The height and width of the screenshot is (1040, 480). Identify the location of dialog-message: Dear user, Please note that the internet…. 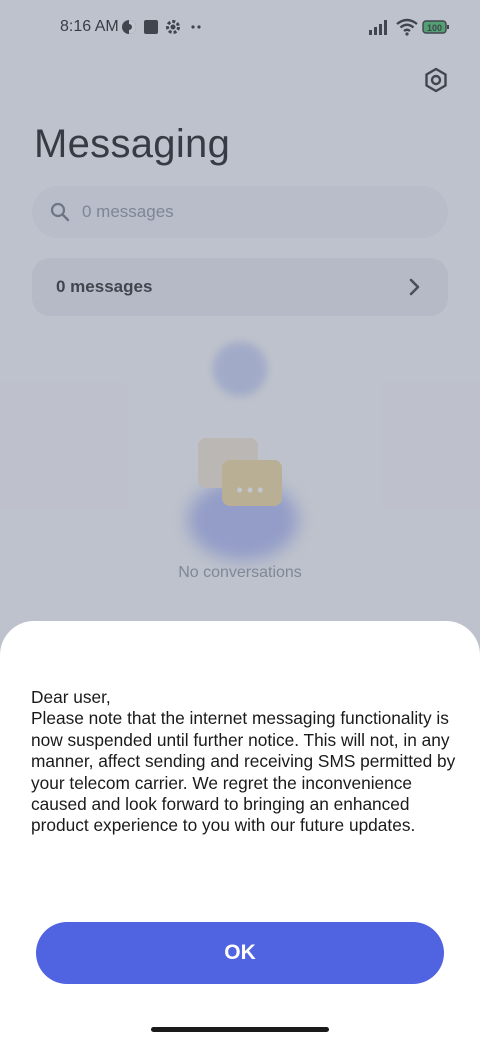
(243, 761).